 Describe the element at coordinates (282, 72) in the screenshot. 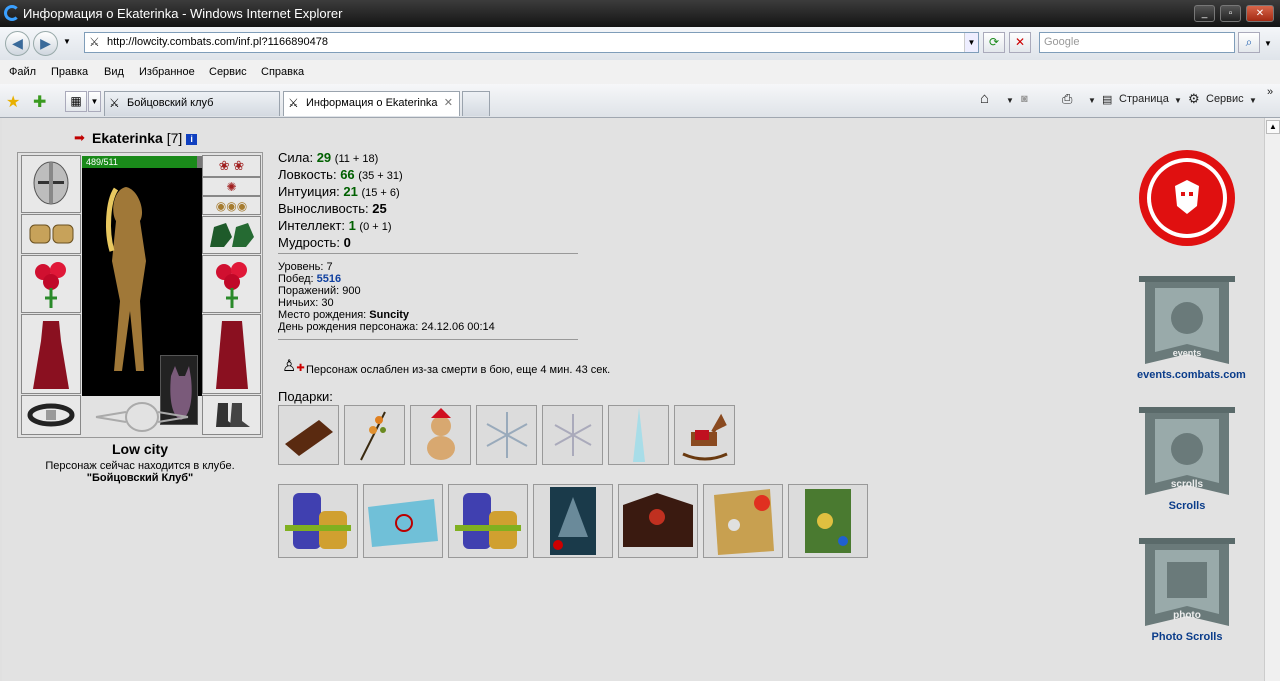

I see `menu-help: Справка` at that location.